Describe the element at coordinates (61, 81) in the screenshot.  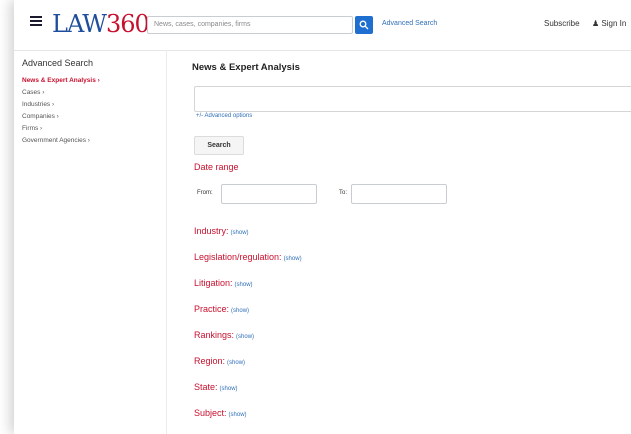
I see `sidebar-item-news-expert-analysis: News & Expert Analysis ›` at that location.